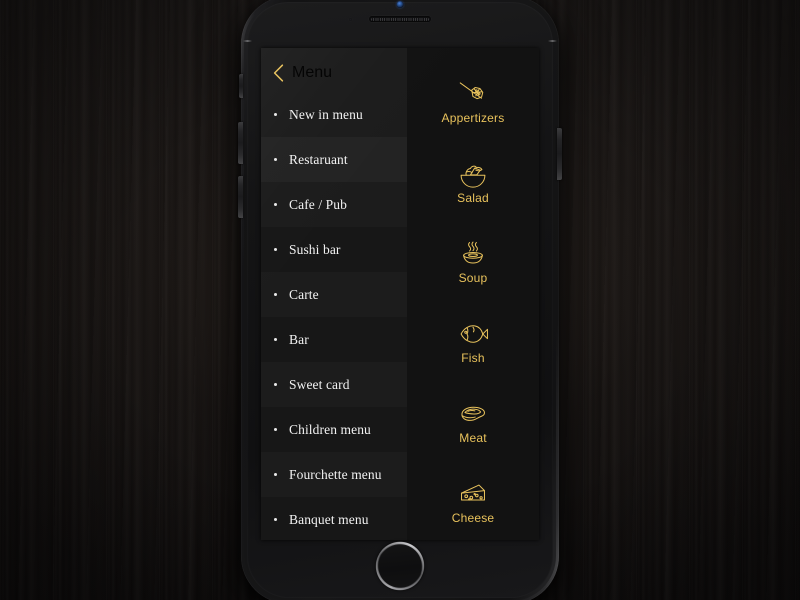  What do you see at coordinates (304, 294) in the screenshot?
I see `menu-list-item-label: Carte` at bounding box center [304, 294].